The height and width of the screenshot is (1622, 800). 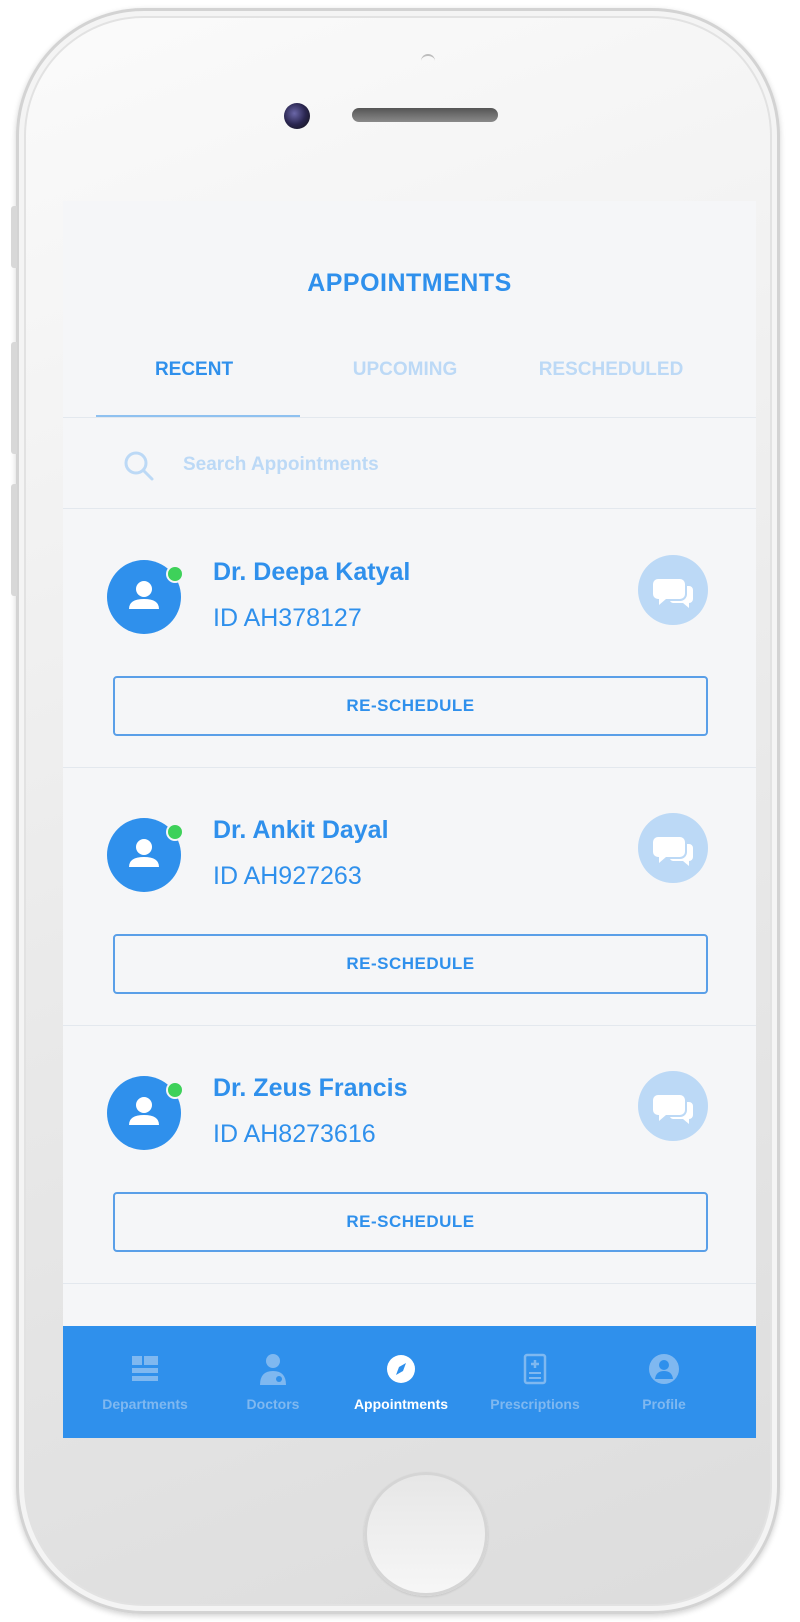 I want to click on tab-recent: RECENT, so click(x=194, y=370).